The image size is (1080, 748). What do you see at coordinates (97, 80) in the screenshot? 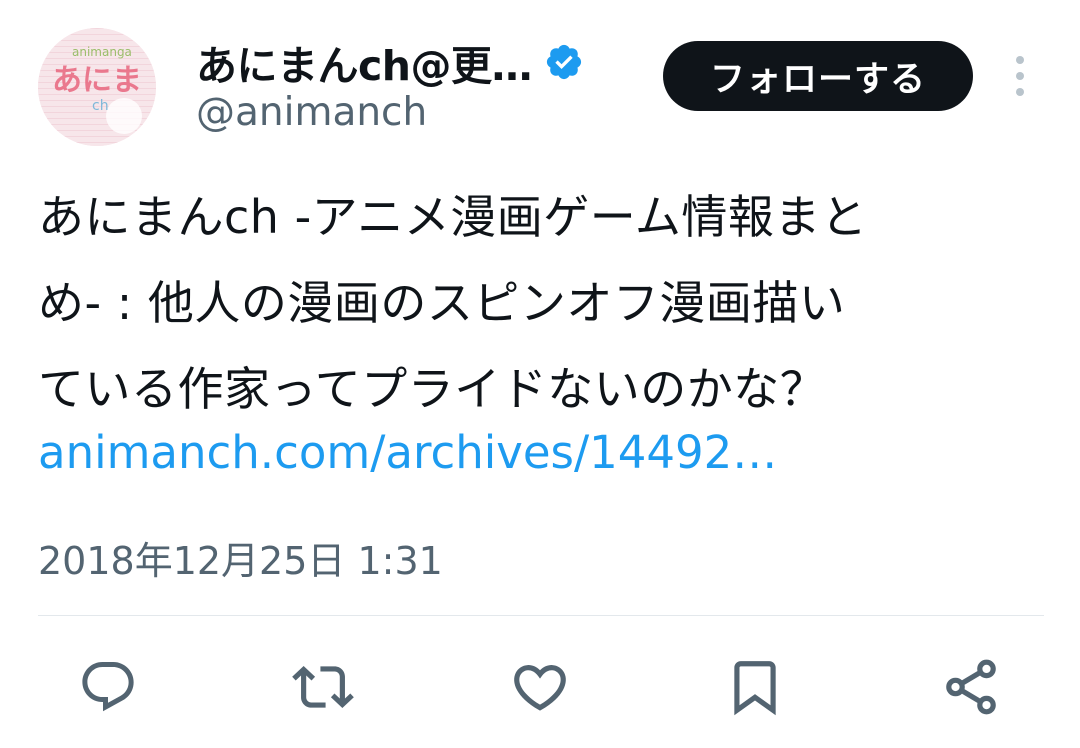
I see `svg-text: あにま` at bounding box center [97, 80].